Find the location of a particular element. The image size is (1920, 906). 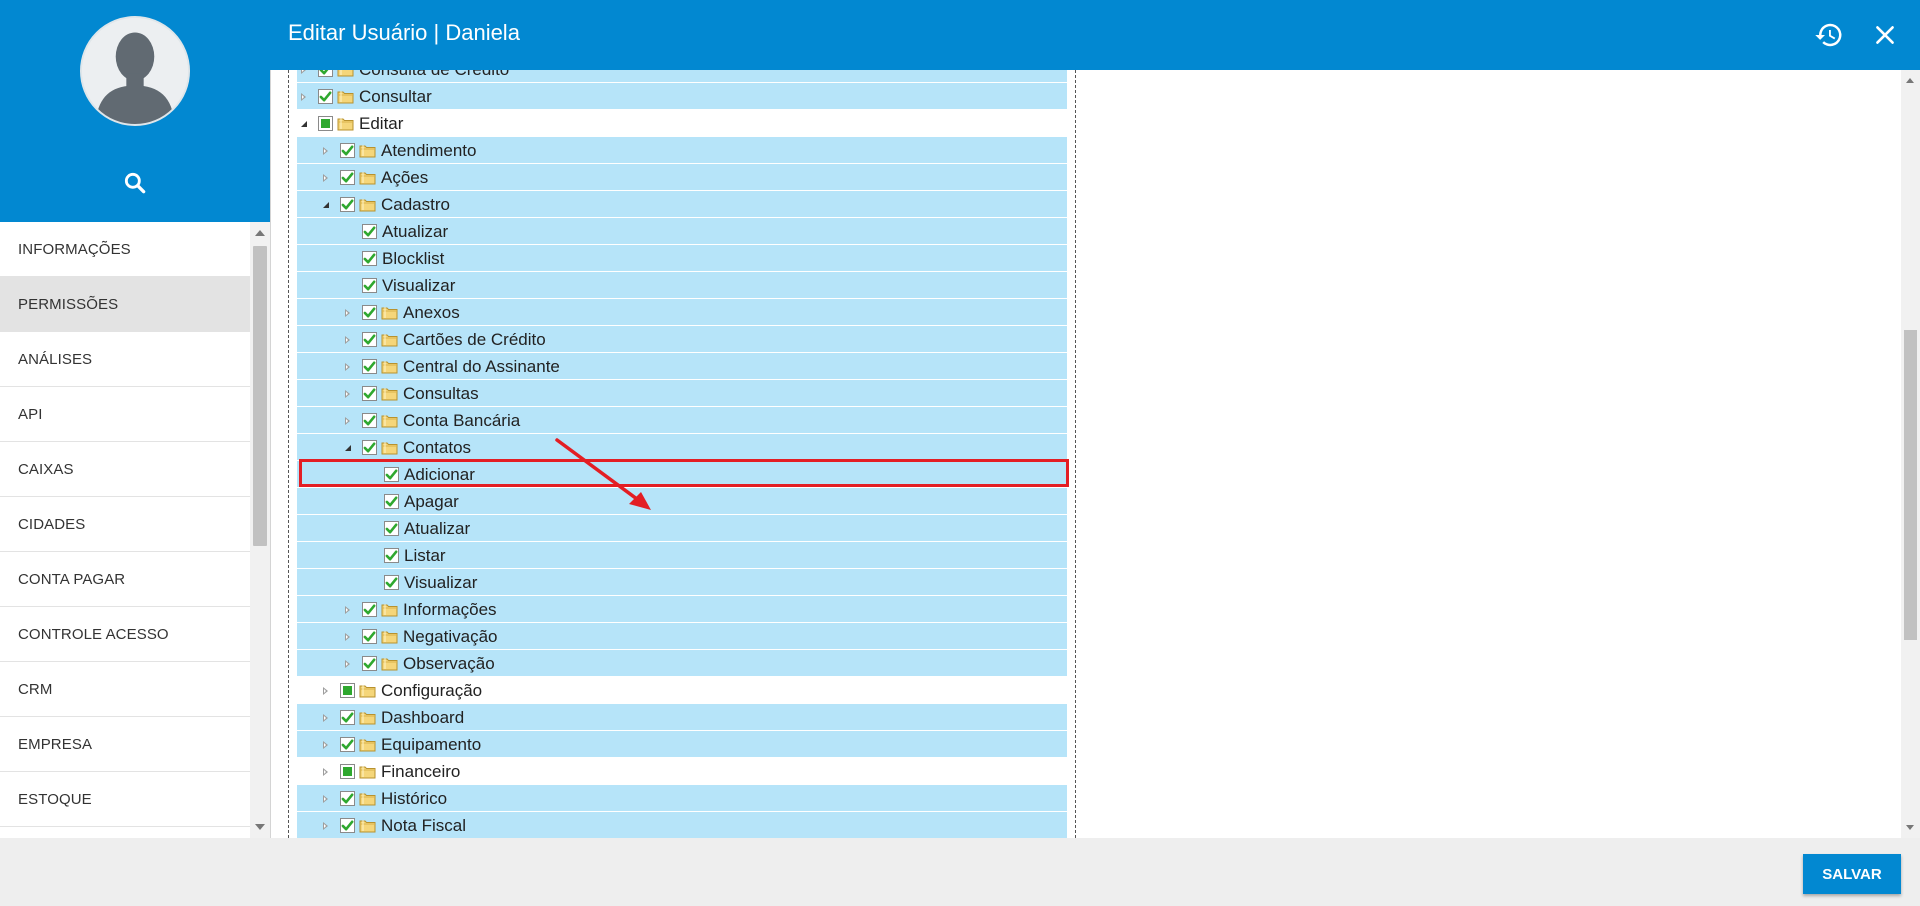

tree-node-label: Cadastro is located at coordinates (415, 205).